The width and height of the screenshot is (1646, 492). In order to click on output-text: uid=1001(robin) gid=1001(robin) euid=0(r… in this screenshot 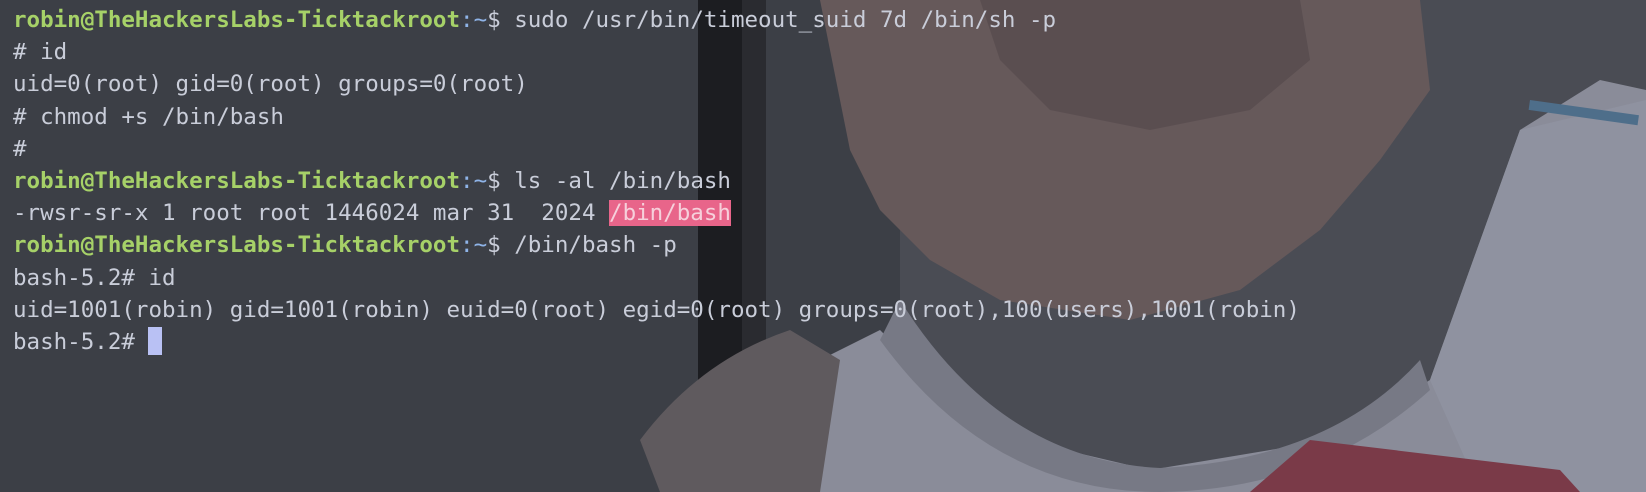, I will do `click(656, 309)`.